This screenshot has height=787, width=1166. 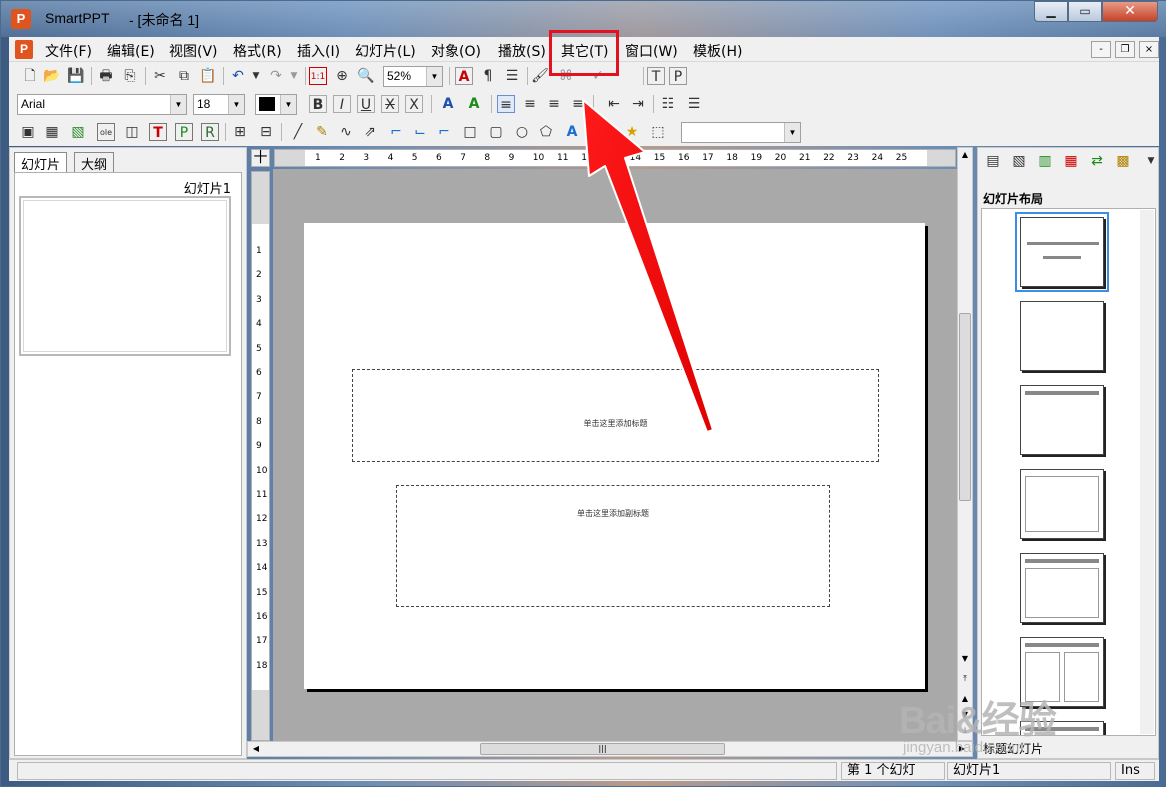 I want to click on menu-other: 其它(T), so click(x=584, y=51).